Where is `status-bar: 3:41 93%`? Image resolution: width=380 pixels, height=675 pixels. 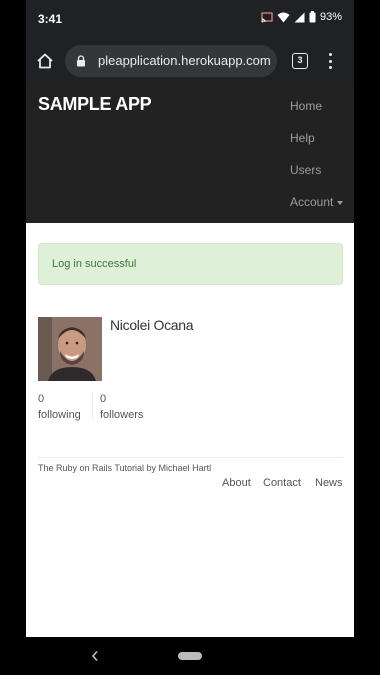 status-bar: 3:41 93% is located at coordinates (190, 19).